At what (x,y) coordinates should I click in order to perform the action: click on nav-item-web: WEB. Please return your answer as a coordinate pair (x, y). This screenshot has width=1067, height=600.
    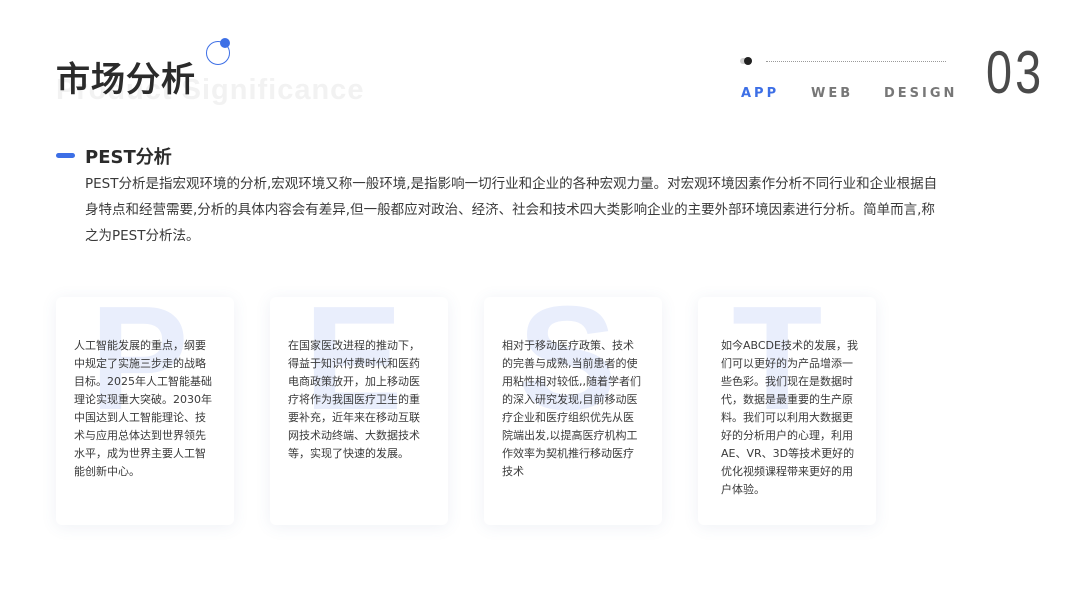
    Looking at the image, I should click on (832, 93).